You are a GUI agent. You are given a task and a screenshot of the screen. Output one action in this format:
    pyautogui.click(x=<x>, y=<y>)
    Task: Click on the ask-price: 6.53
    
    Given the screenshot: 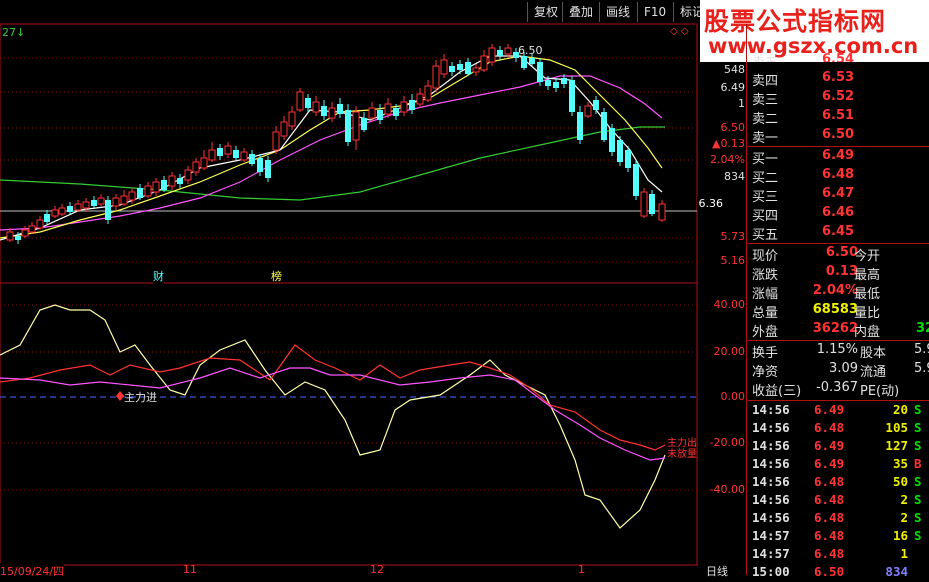 What is the action you would take?
    pyautogui.click(x=838, y=77)
    